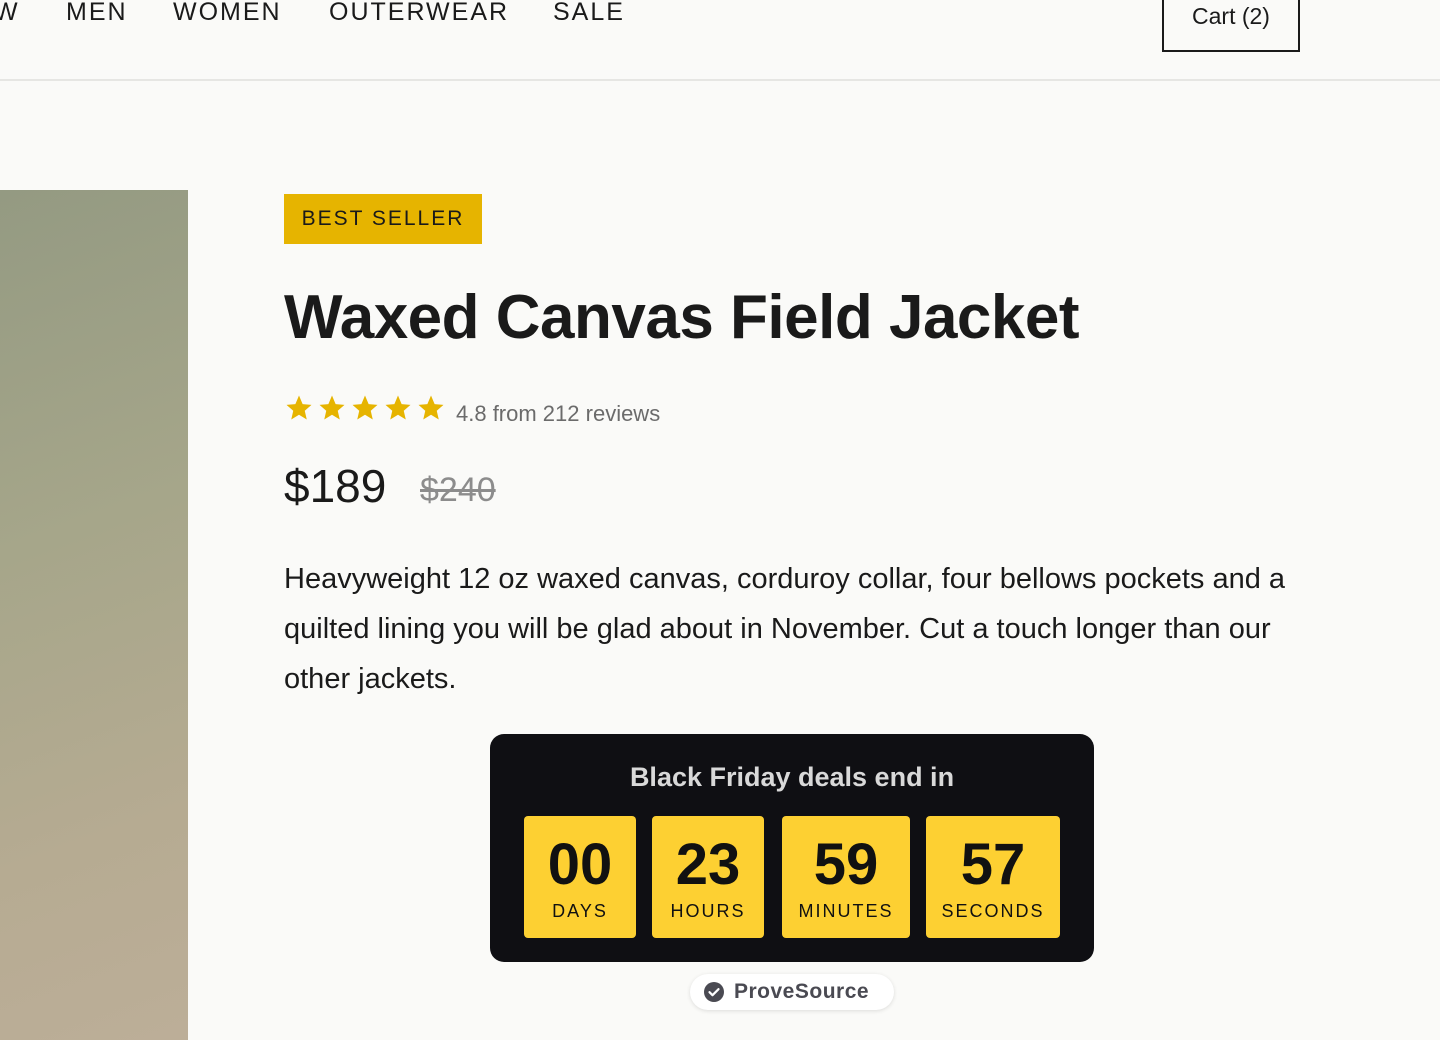 This screenshot has width=1440, height=1040. What do you see at coordinates (458, 490) in the screenshot?
I see `original-price: $240` at bounding box center [458, 490].